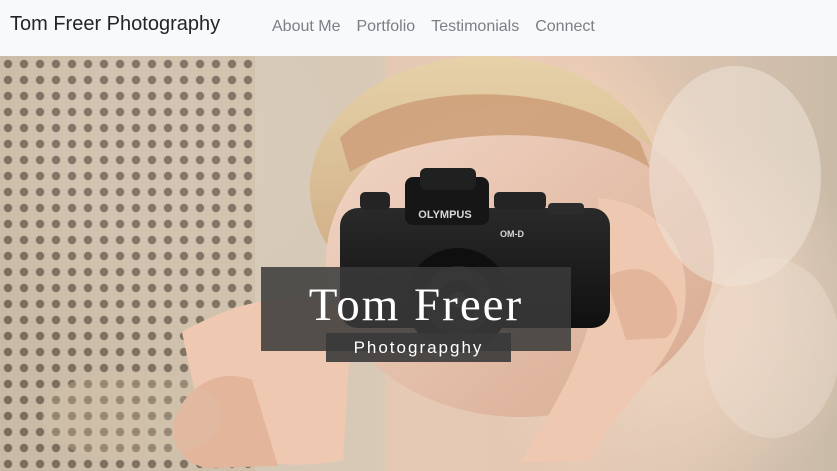  Describe the element at coordinates (512, 234) in the screenshot. I see `camera-model-text: OM-D` at that location.